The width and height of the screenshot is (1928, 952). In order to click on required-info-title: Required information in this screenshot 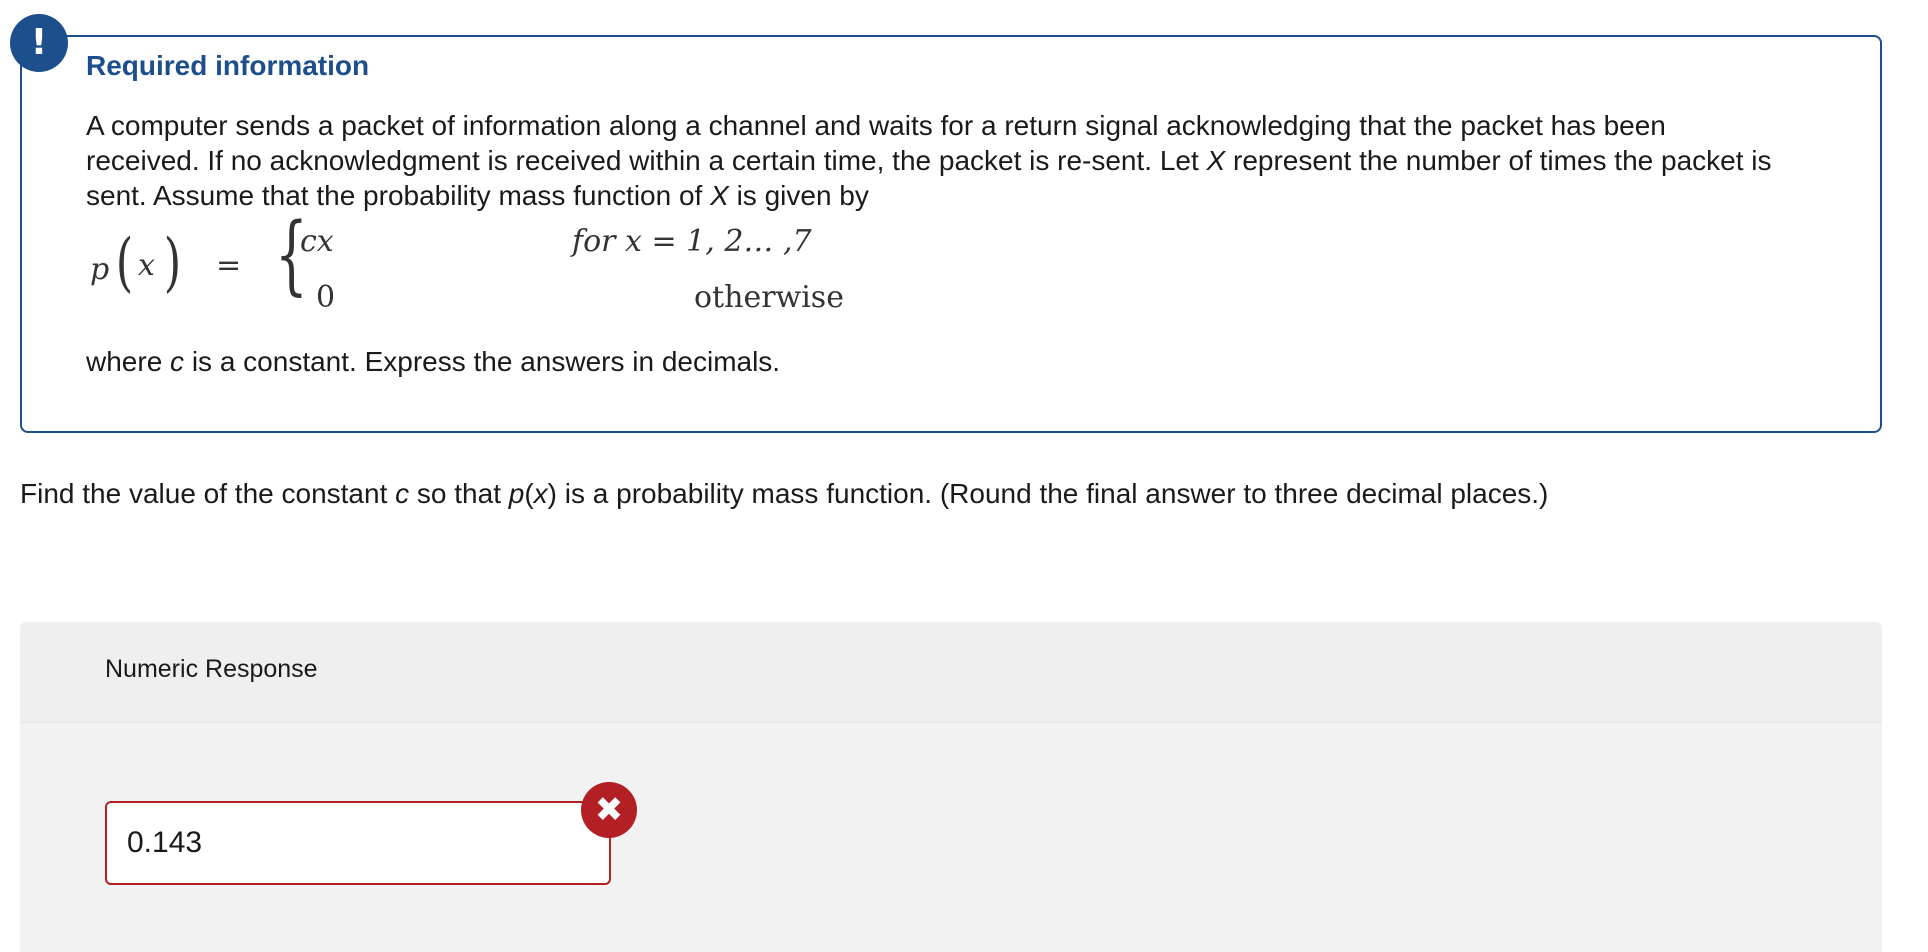, I will do `click(228, 65)`.